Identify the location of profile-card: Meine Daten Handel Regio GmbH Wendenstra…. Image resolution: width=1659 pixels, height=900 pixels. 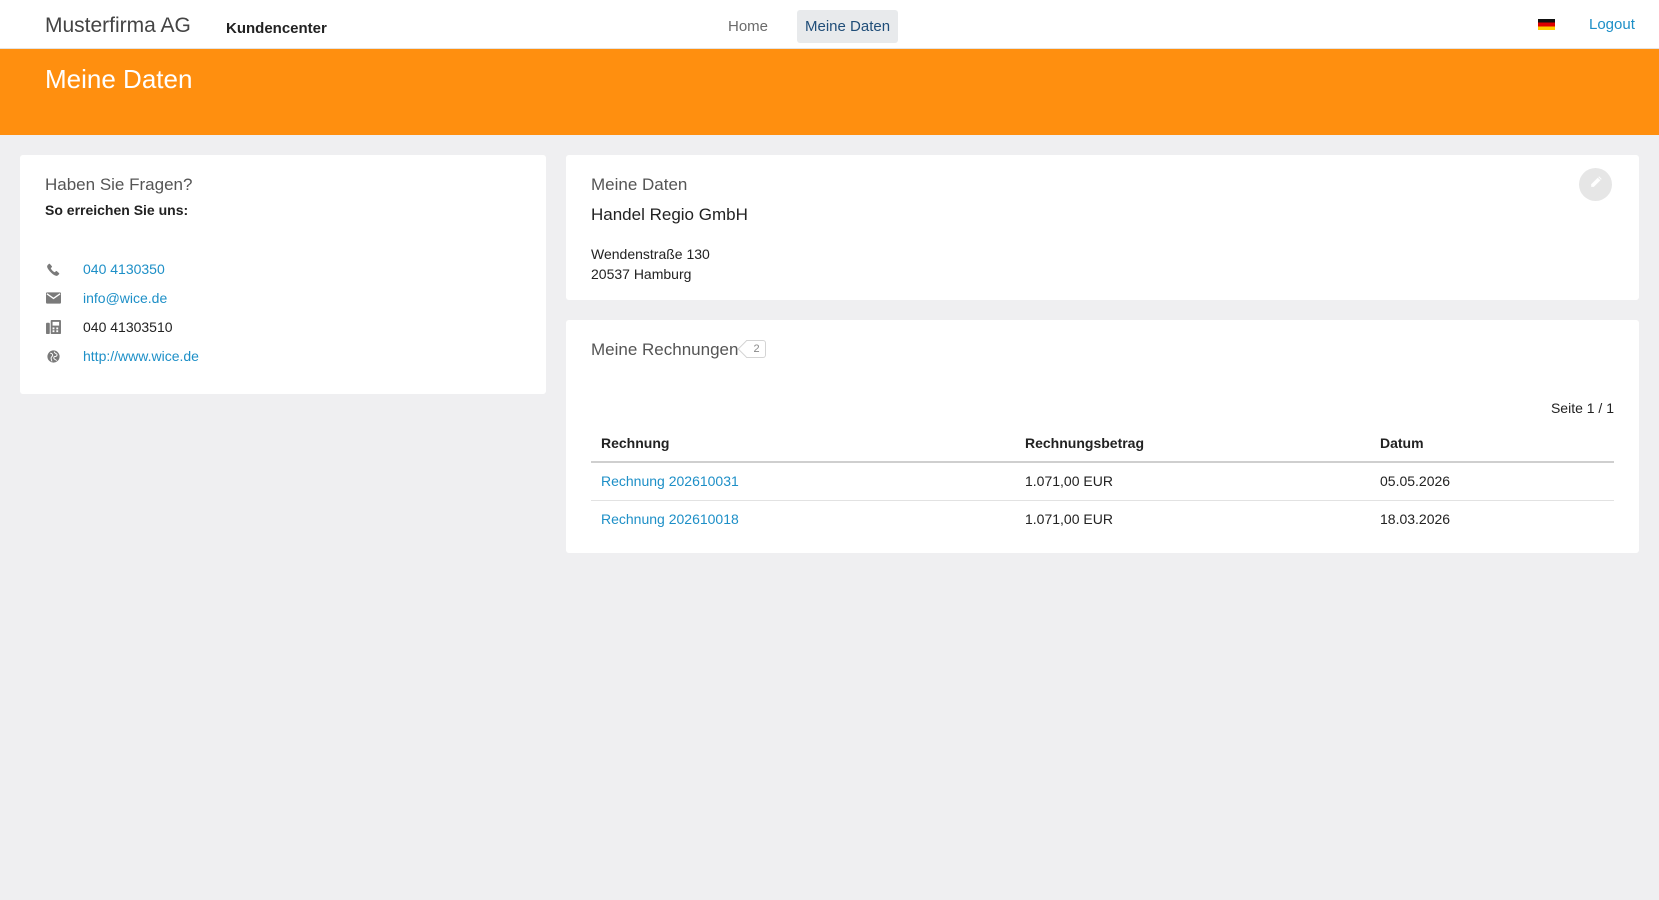
(1102, 227).